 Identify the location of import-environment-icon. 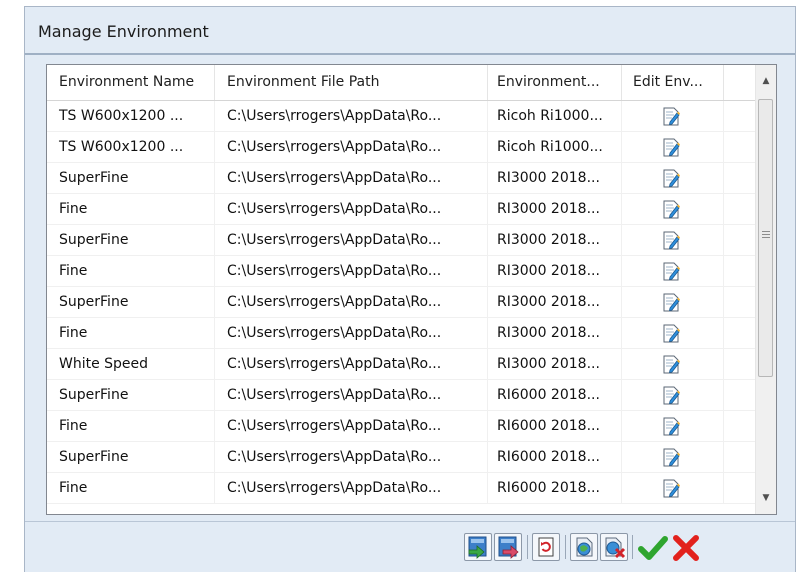
(477, 547).